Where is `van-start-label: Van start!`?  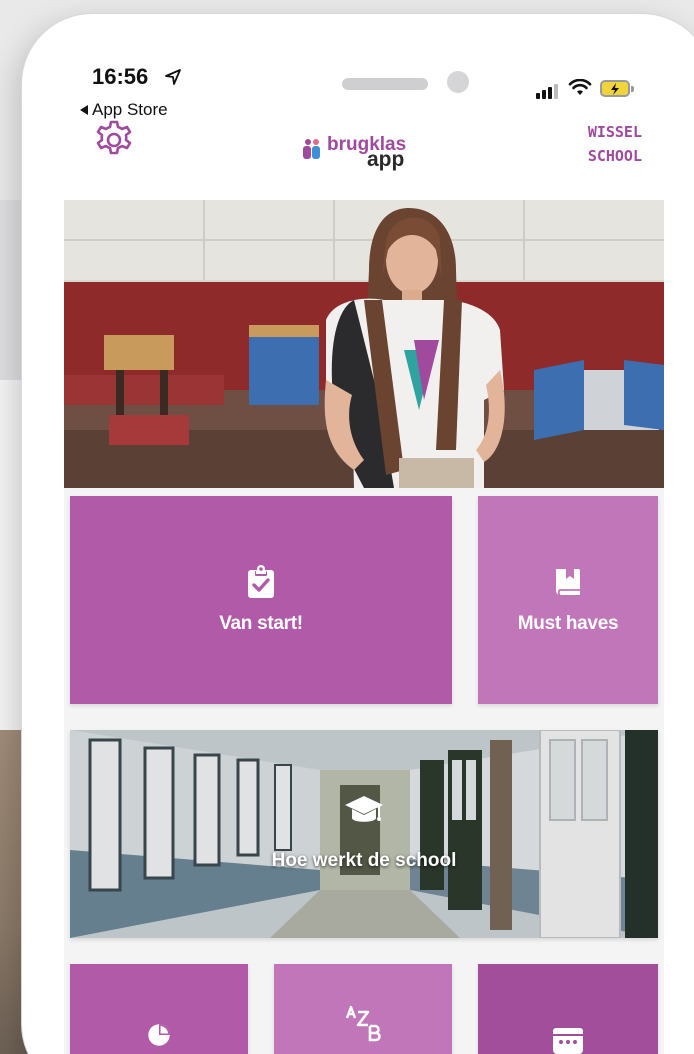
van-start-label: Van start! is located at coordinates (261, 623).